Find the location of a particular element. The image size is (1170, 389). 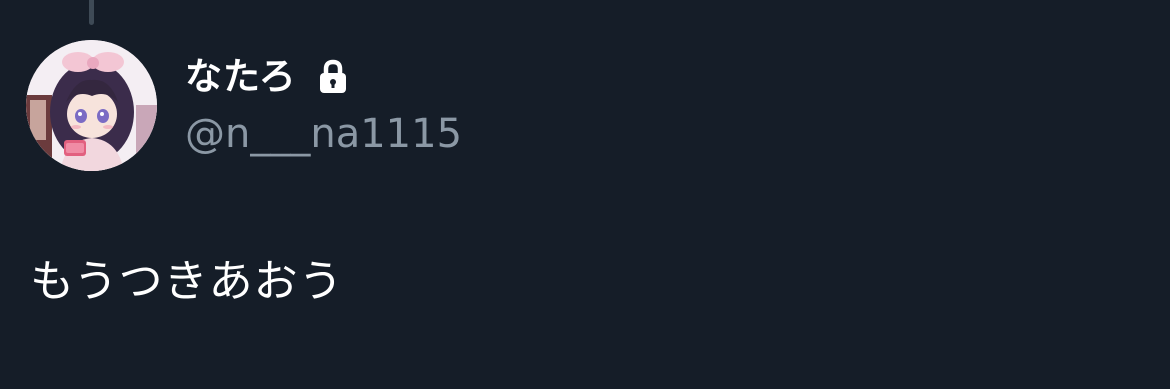

name-row: なたろ is located at coordinates (323, 77).